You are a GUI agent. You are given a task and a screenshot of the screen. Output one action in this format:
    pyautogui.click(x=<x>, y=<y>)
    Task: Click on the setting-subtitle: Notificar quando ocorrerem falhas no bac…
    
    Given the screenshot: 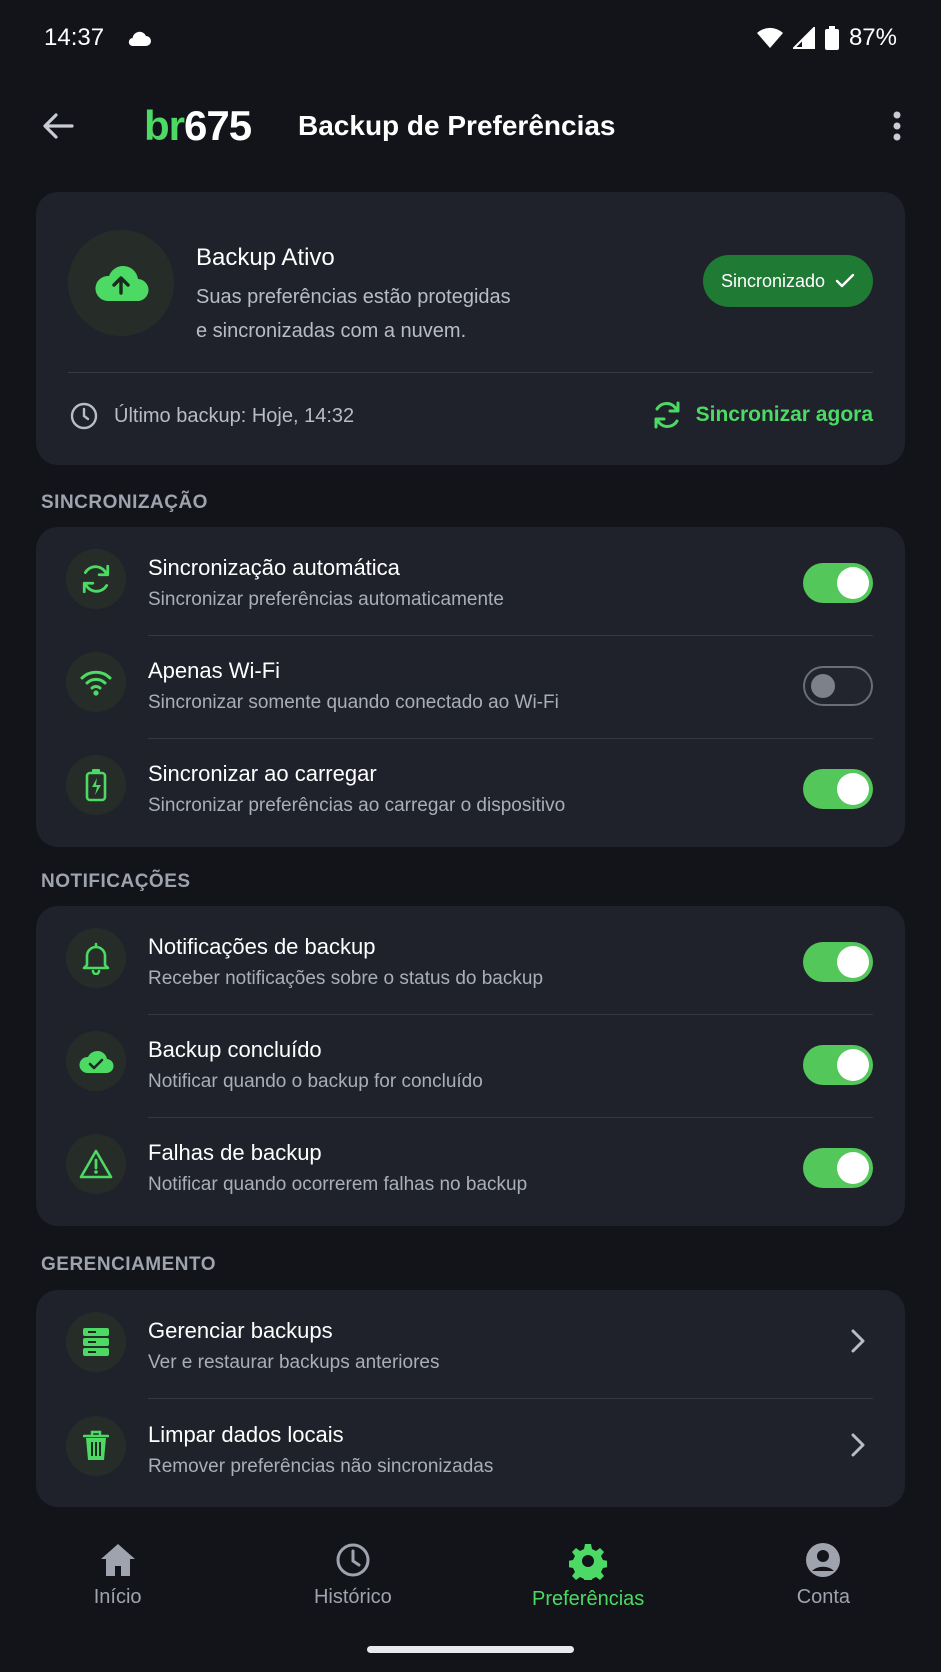 What is the action you would take?
    pyautogui.click(x=338, y=1184)
    